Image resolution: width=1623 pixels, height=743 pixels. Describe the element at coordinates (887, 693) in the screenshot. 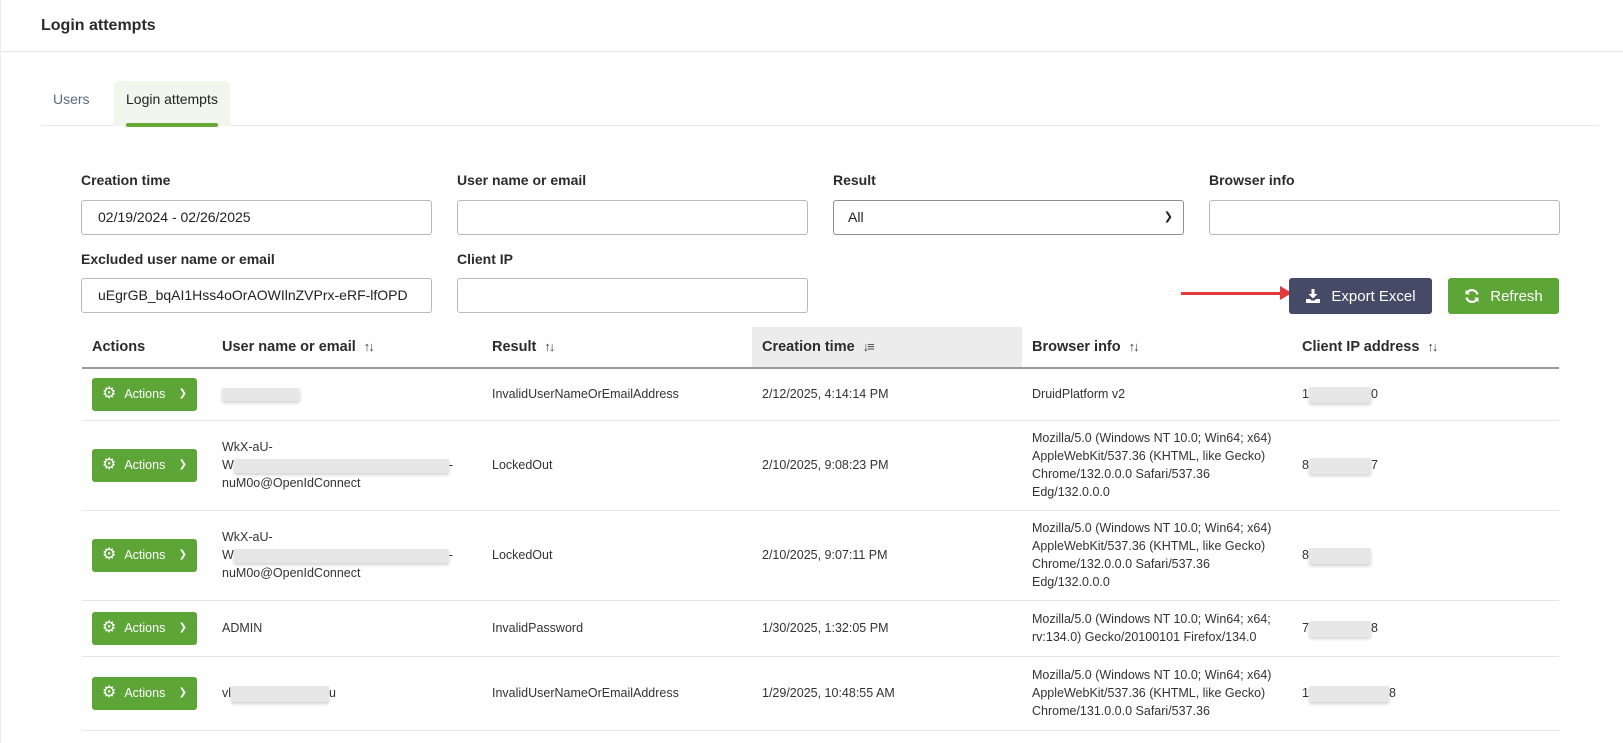

I see `time-cell: 1/29/2025, 10:48:55 AM` at that location.